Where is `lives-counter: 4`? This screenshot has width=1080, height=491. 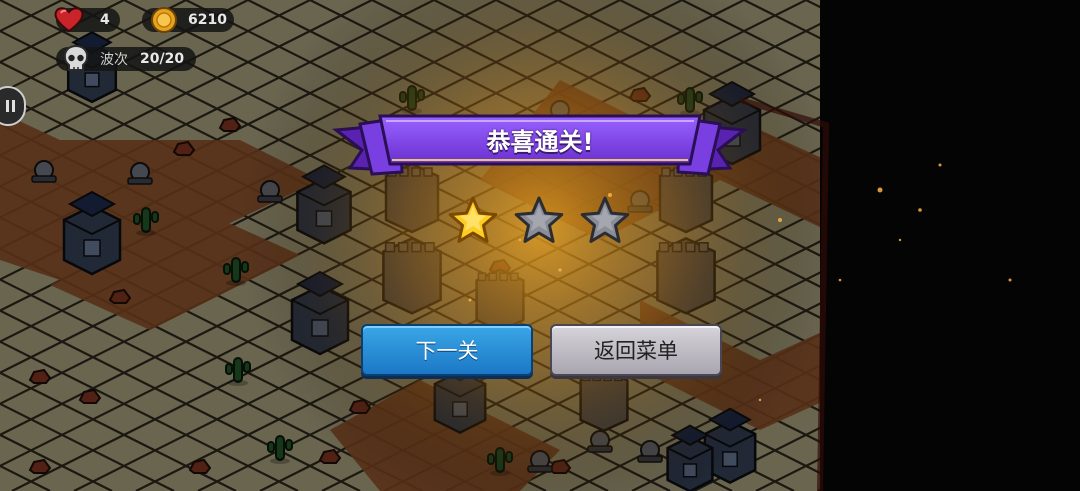
lives-counter: 4 is located at coordinates (87, 20).